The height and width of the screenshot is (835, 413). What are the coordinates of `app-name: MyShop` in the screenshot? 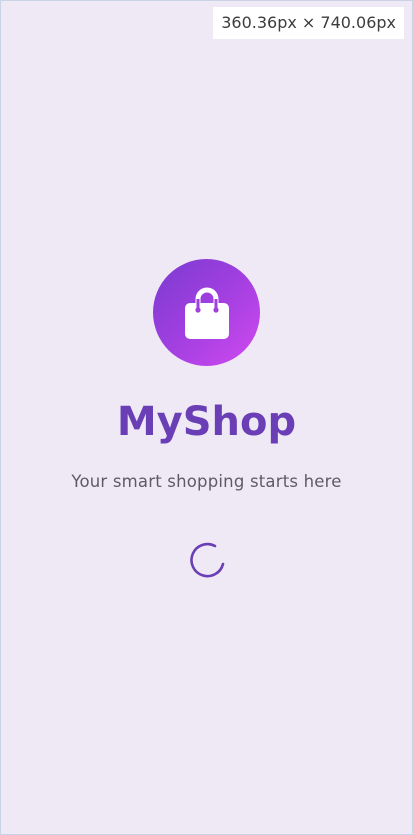 It's located at (206, 422).